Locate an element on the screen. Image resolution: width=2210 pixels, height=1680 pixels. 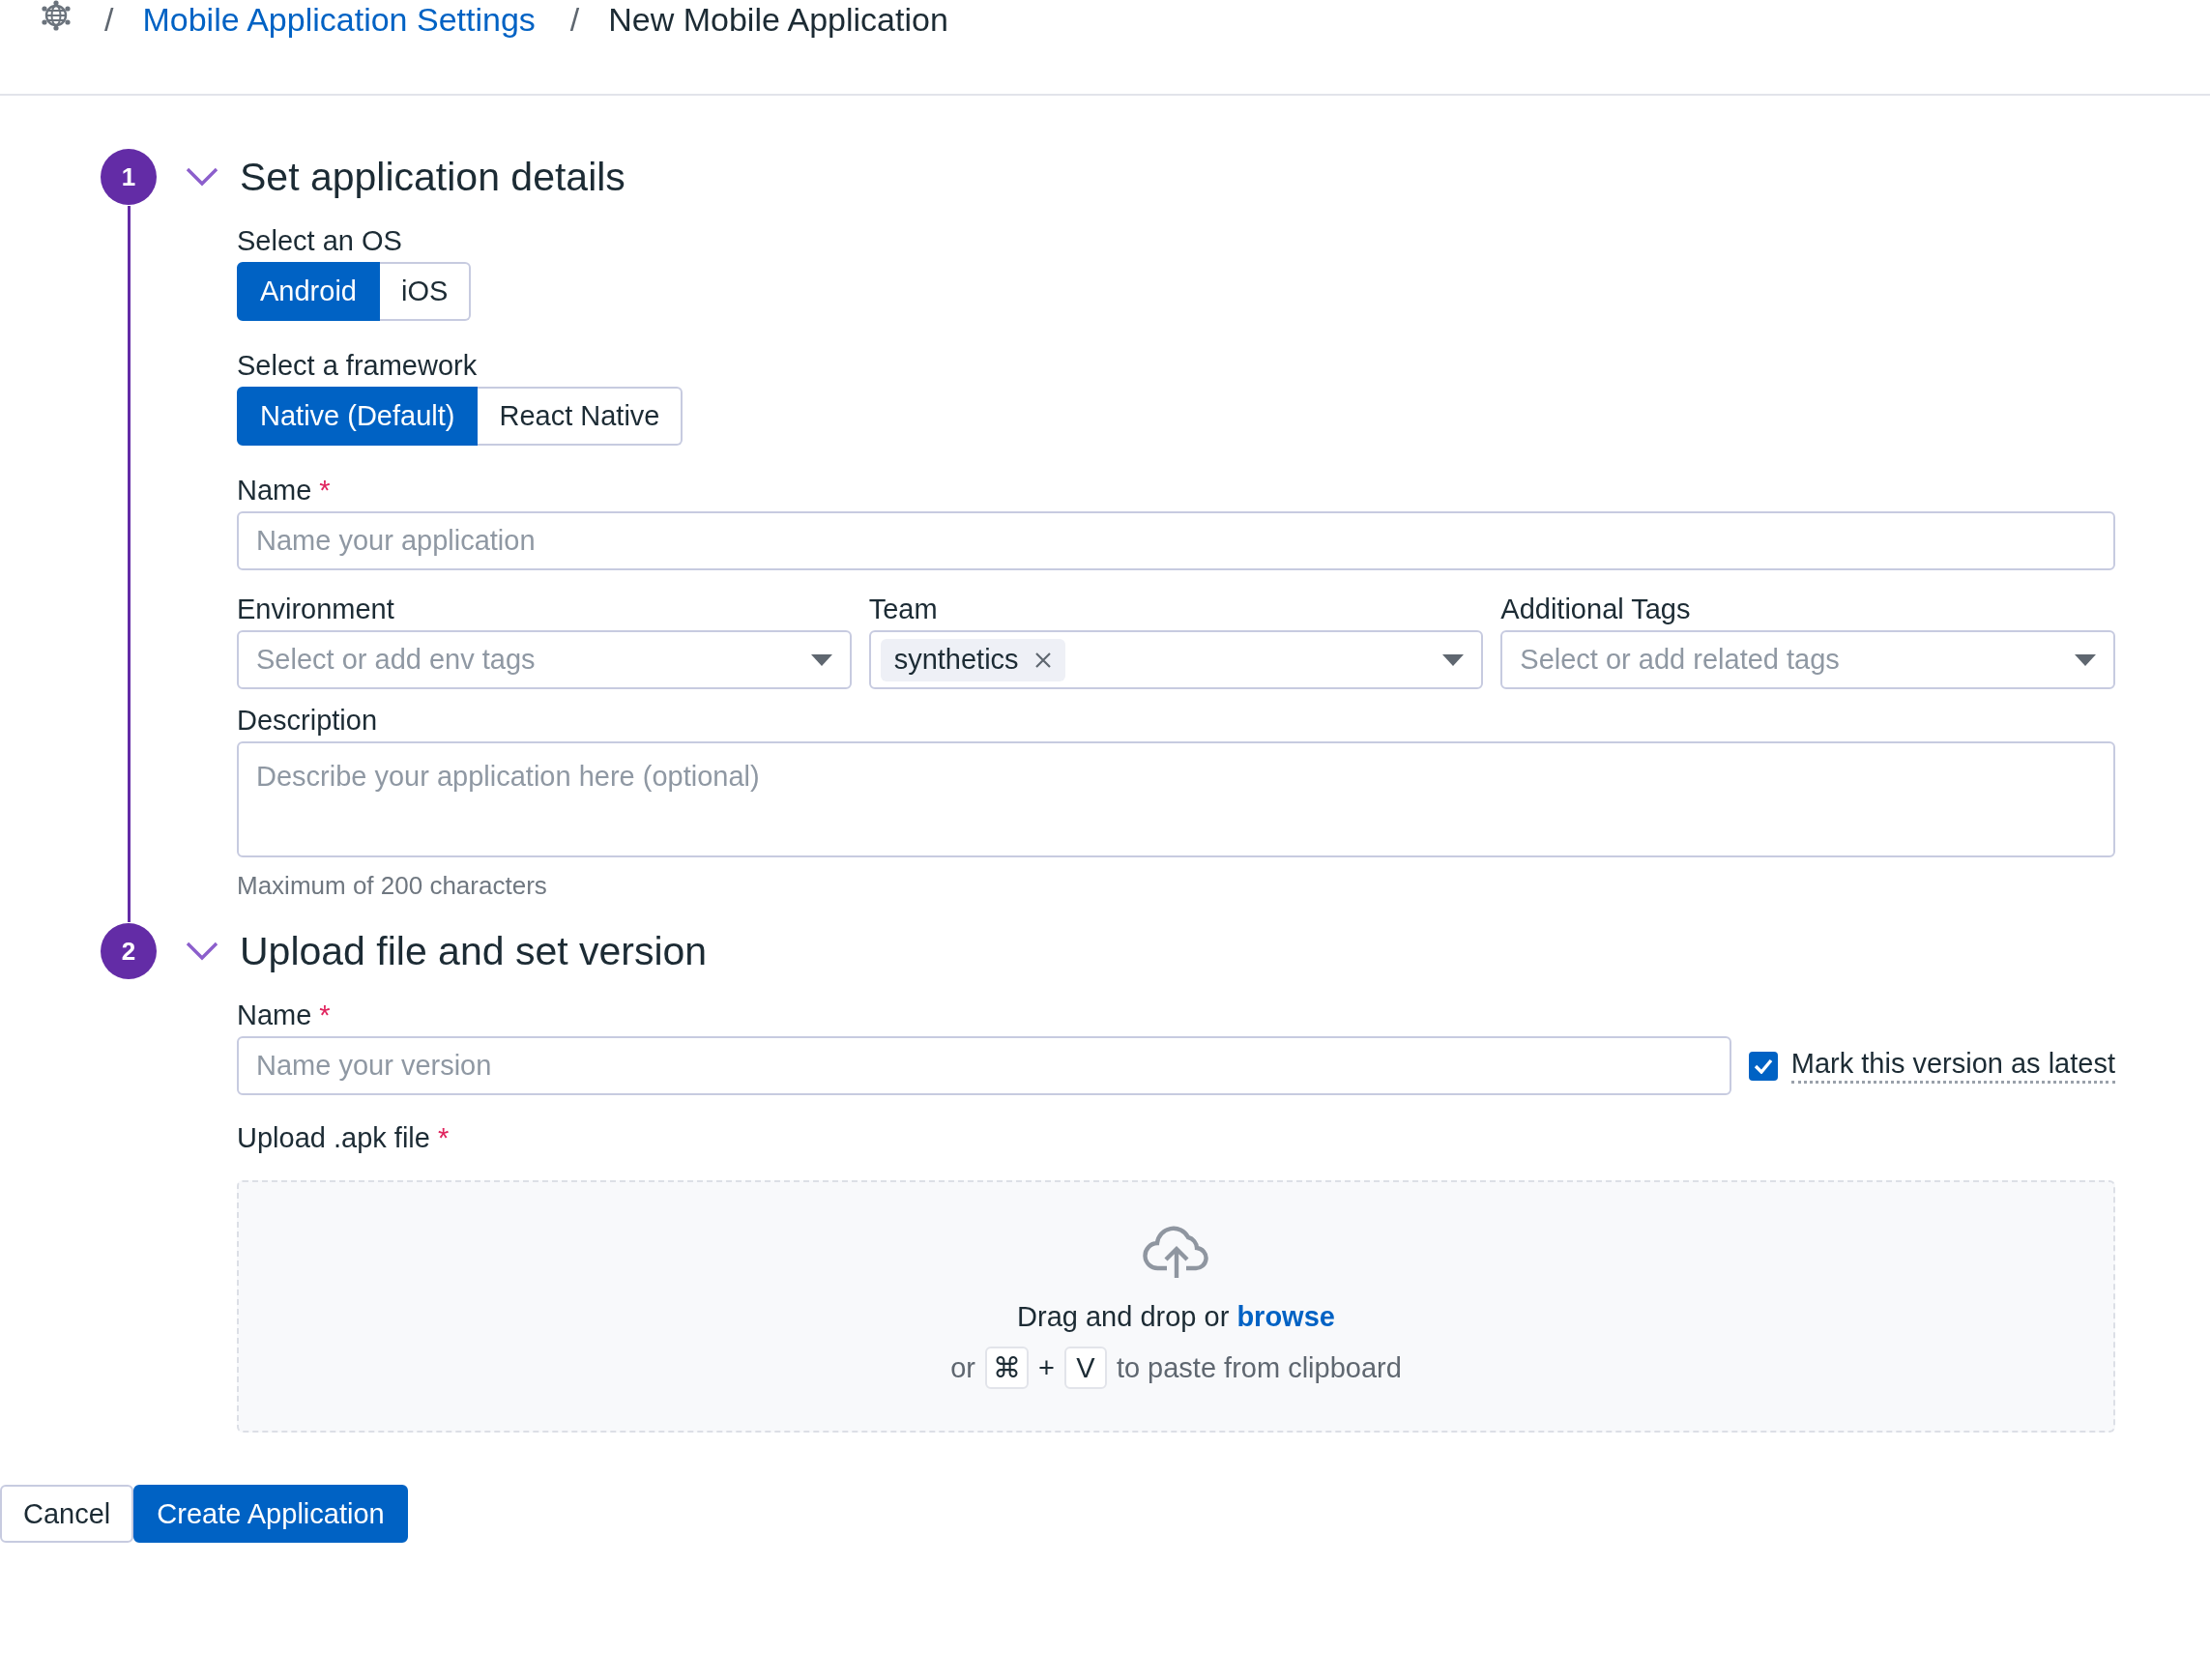
close-icon is located at coordinates (1043, 660).